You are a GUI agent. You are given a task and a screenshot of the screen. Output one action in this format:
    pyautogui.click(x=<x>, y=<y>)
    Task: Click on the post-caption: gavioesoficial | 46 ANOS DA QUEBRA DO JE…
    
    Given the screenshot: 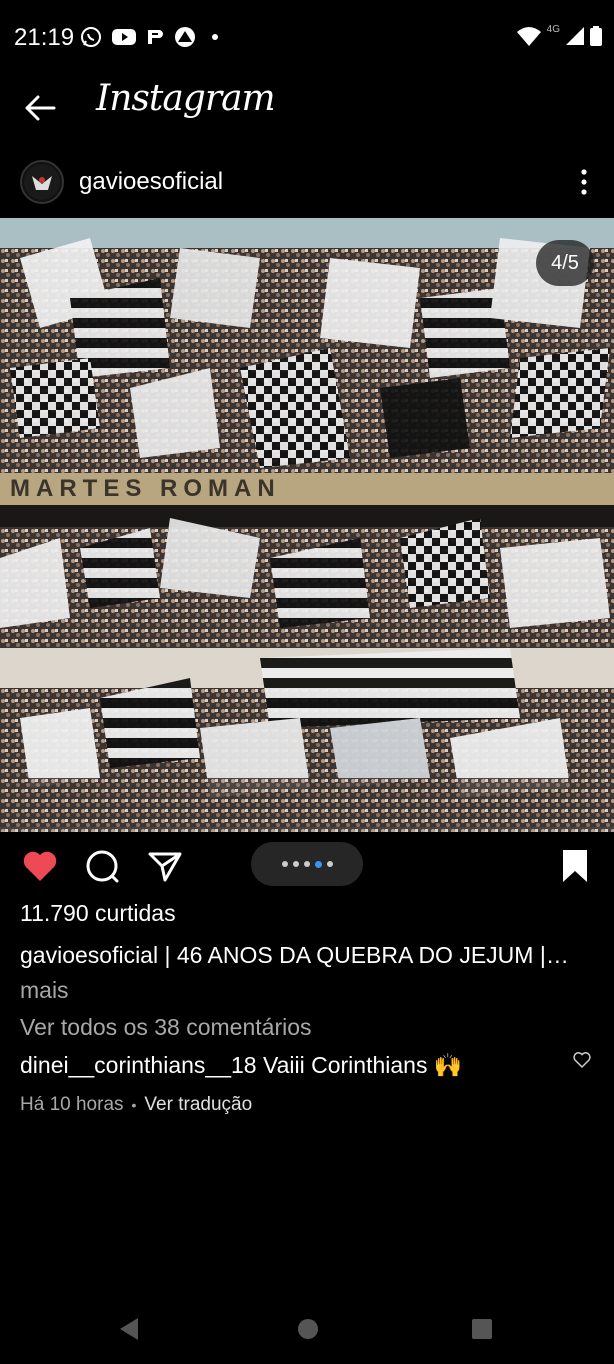 What is the action you would take?
    pyautogui.click(x=300, y=973)
    